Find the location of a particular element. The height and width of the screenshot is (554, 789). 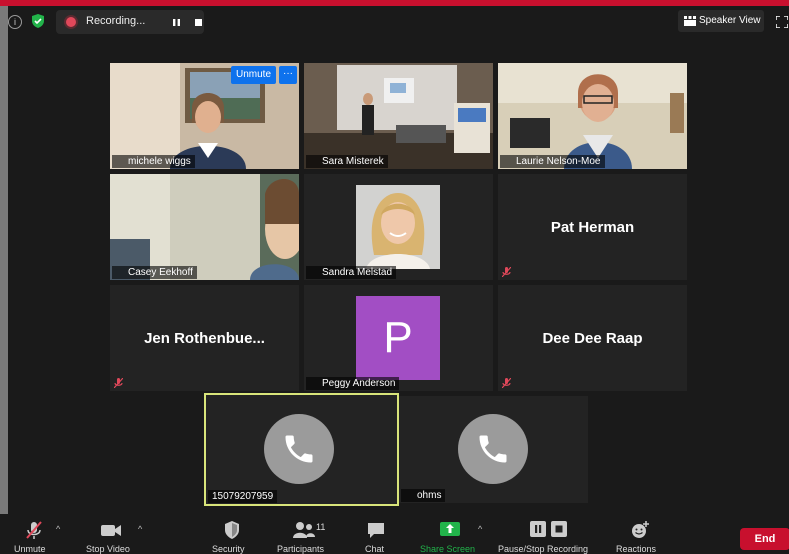

pause-stop-recording-icon is located at coordinates (548, 529).